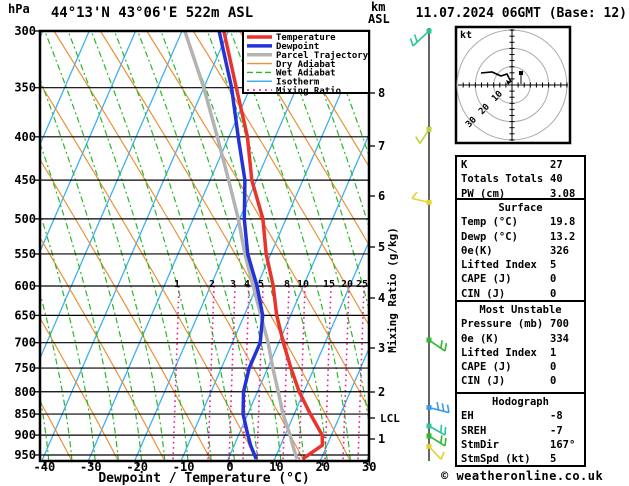 The image size is (629, 486). I want to click on lcl-label: LCL, so click(390, 418).